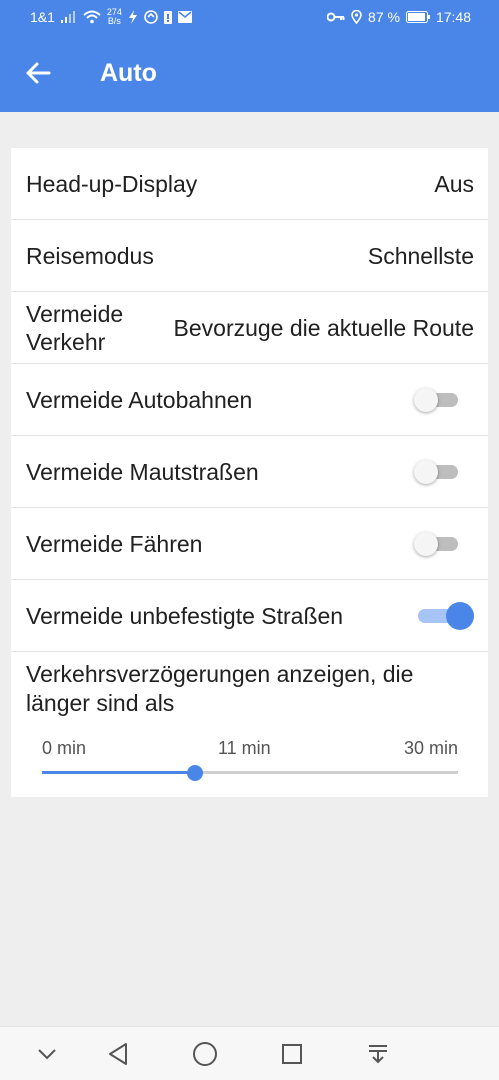  What do you see at coordinates (336, 17) in the screenshot?
I see `key-icon` at bounding box center [336, 17].